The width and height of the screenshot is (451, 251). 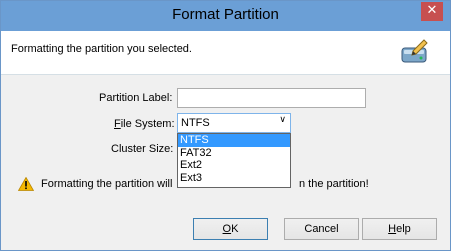 What do you see at coordinates (234, 140) in the screenshot?
I see `option-ntfs: NTFS` at bounding box center [234, 140].